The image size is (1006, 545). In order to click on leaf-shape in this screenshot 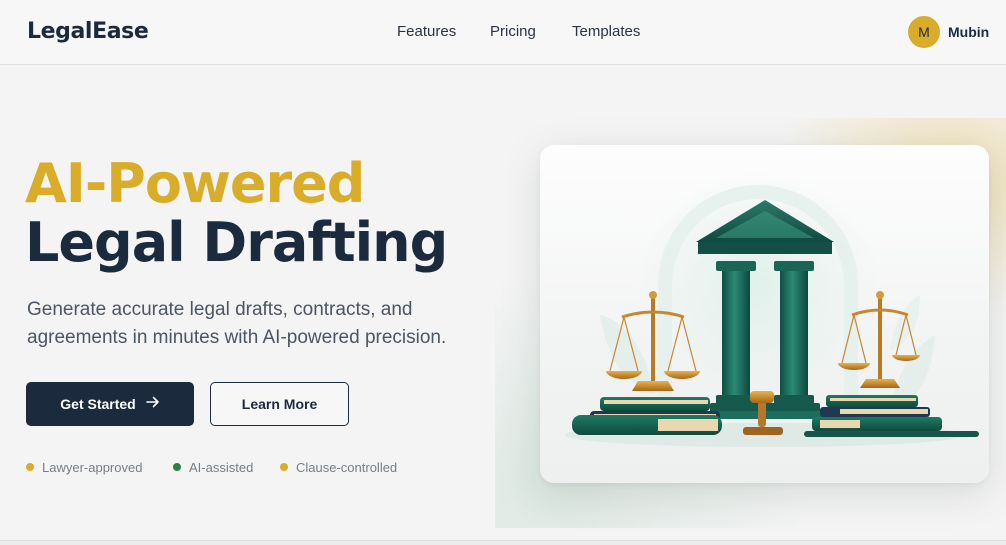, I will do `click(905, 322)`.